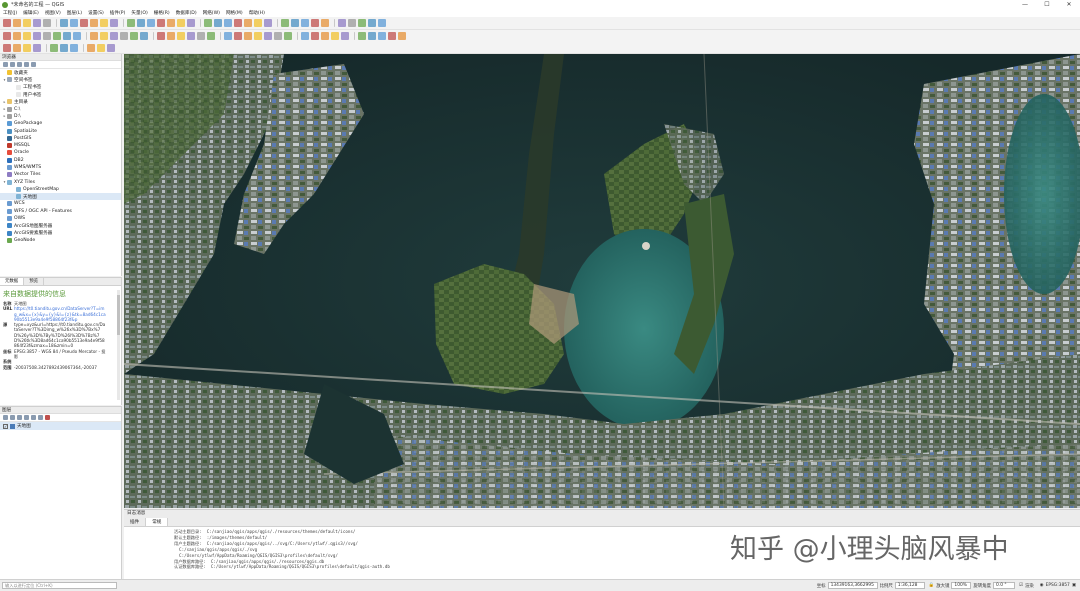  What do you see at coordinates (60, 145) in the screenshot?
I see `browser-item: MSSQL` at bounding box center [60, 145].